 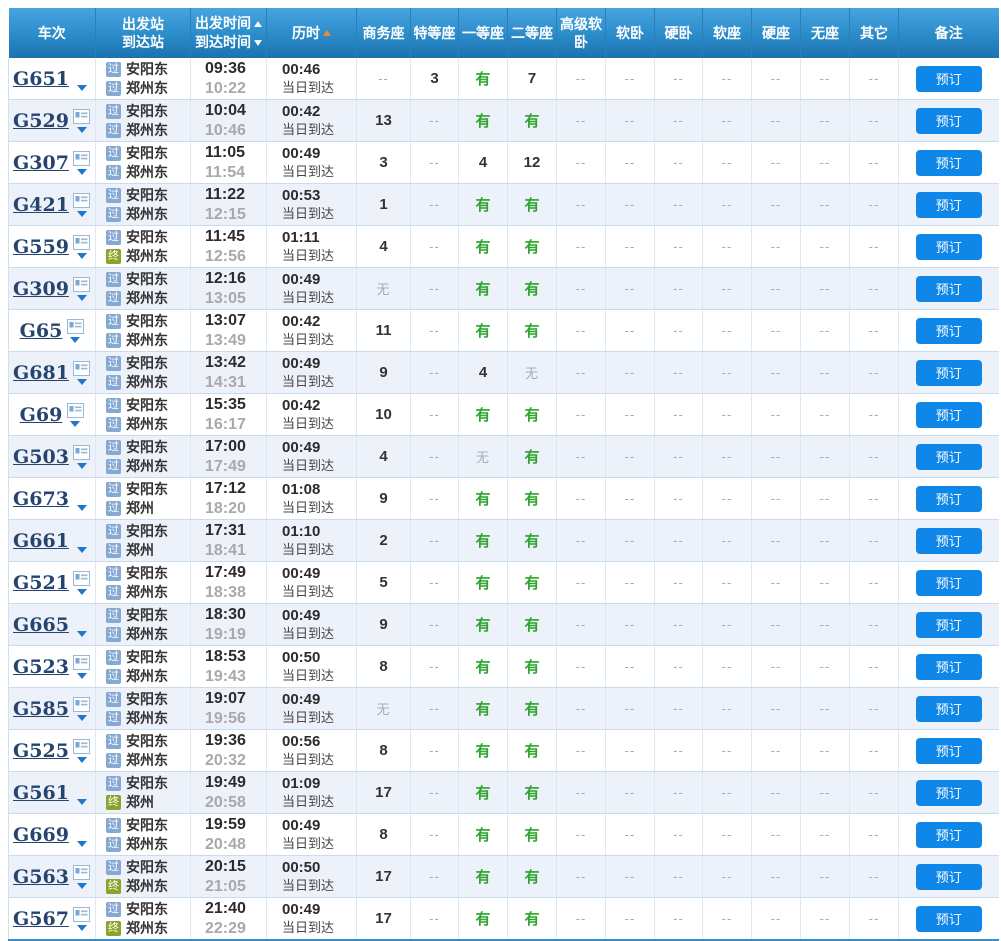 I want to click on train-number-link: G521, so click(x=41, y=583).